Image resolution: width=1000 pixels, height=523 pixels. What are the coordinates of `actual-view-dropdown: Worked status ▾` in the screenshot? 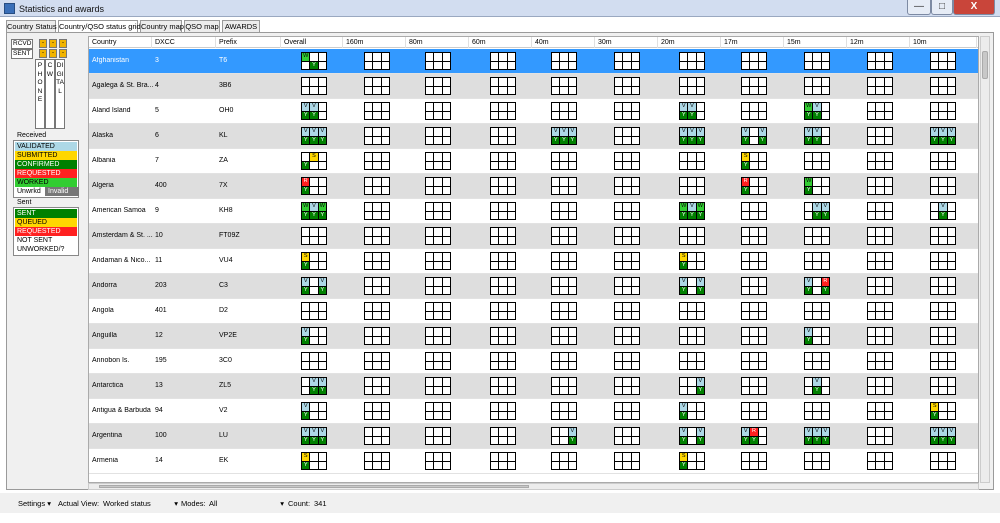 It's located at (140, 503).